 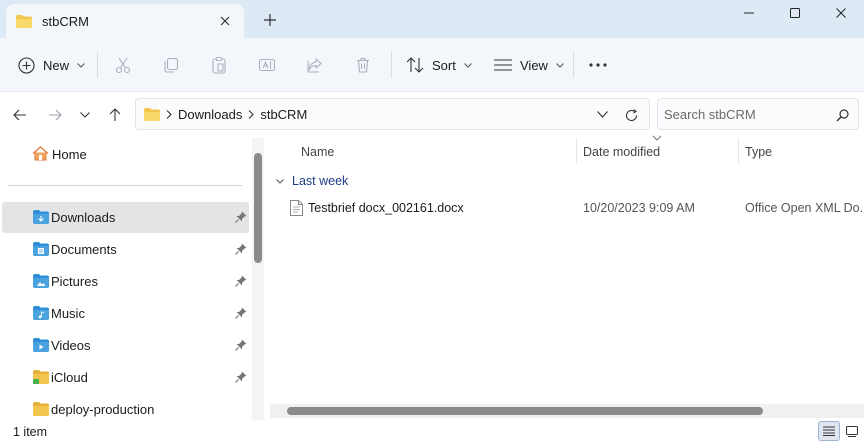 I want to click on share-button, so click(x=315, y=65).